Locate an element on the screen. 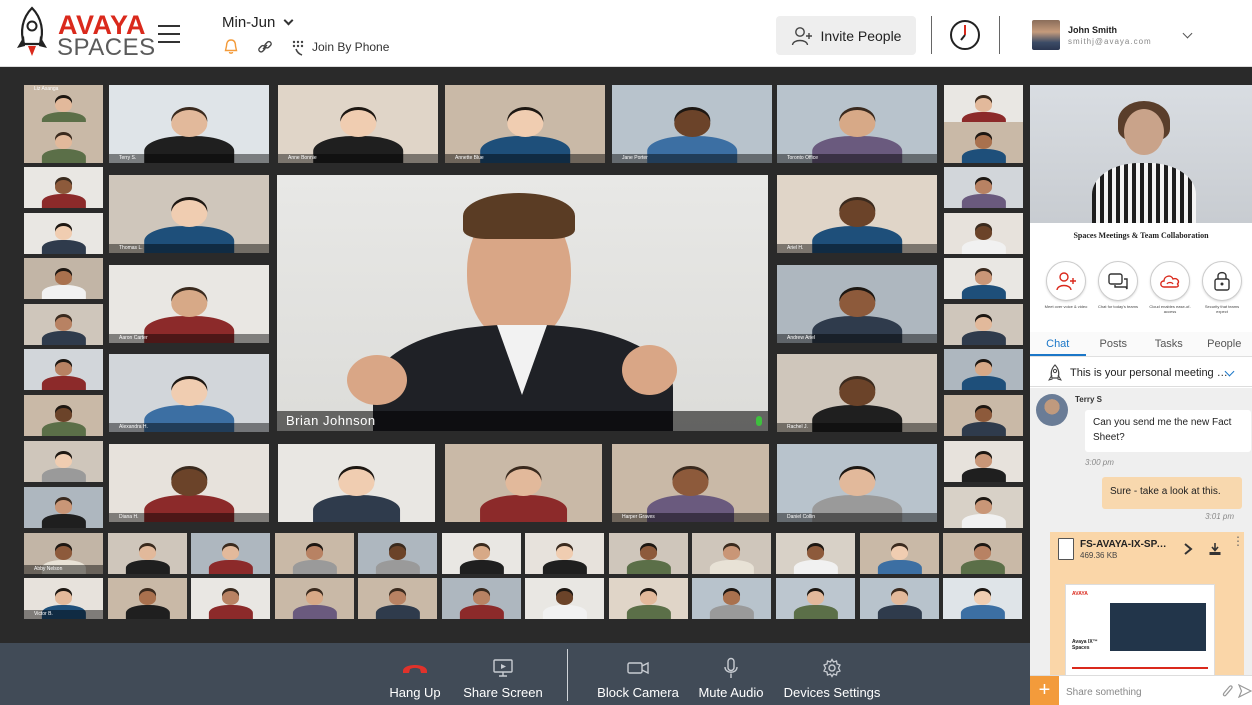 The width and height of the screenshot is (1252, 705). feature-security: Security that teams expect is located at coordinates (1222, 287).